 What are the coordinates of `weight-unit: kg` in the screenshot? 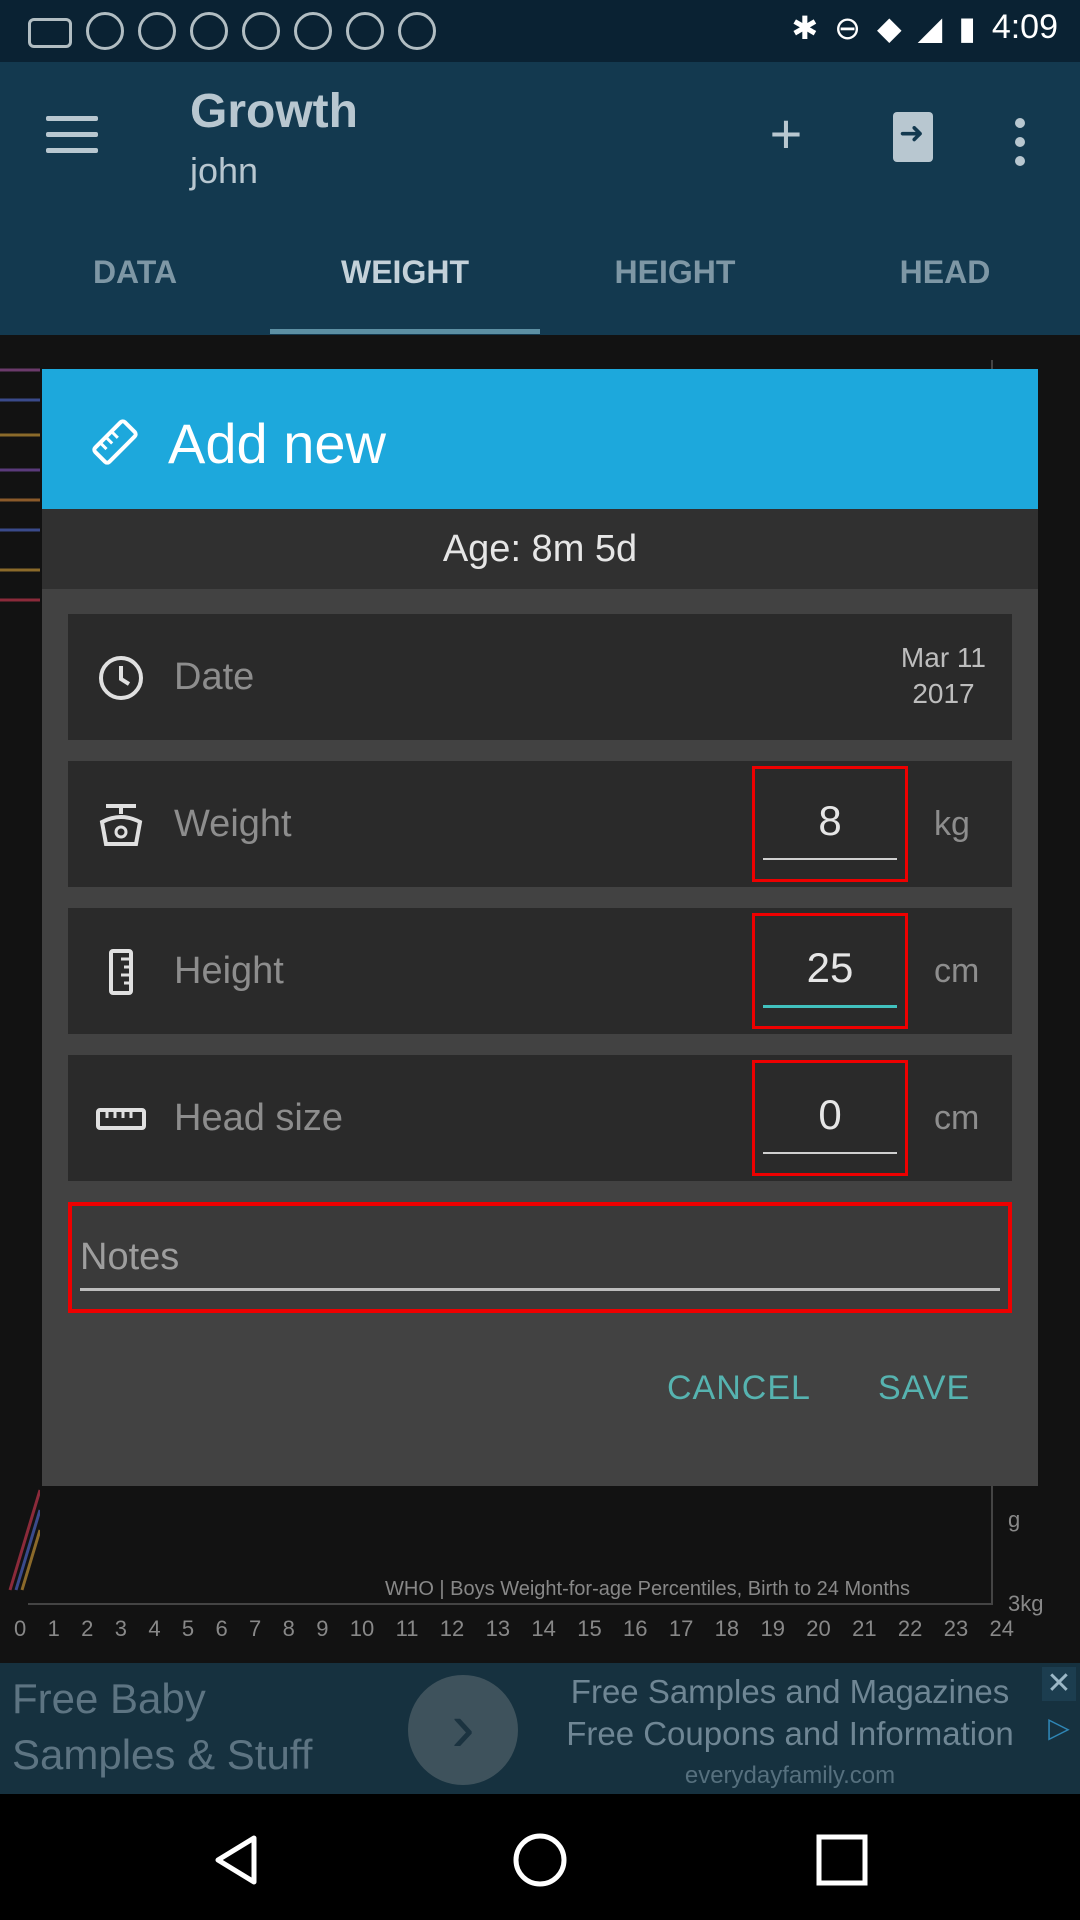 It's located at (952, 824).